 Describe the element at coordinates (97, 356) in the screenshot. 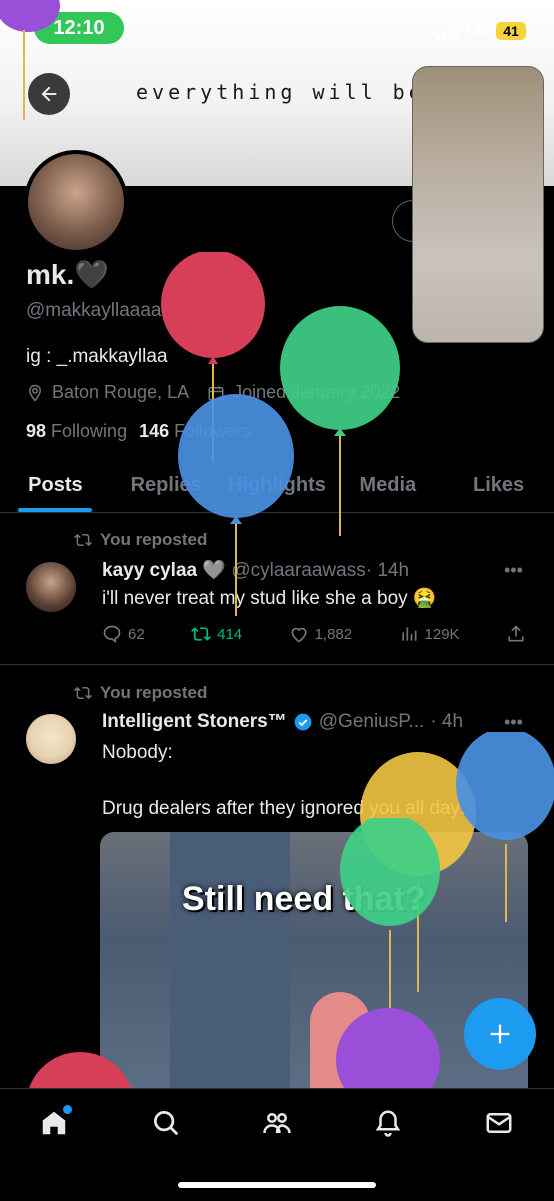

I see `profile-bio: ig : _.makkayllaa` at that location.